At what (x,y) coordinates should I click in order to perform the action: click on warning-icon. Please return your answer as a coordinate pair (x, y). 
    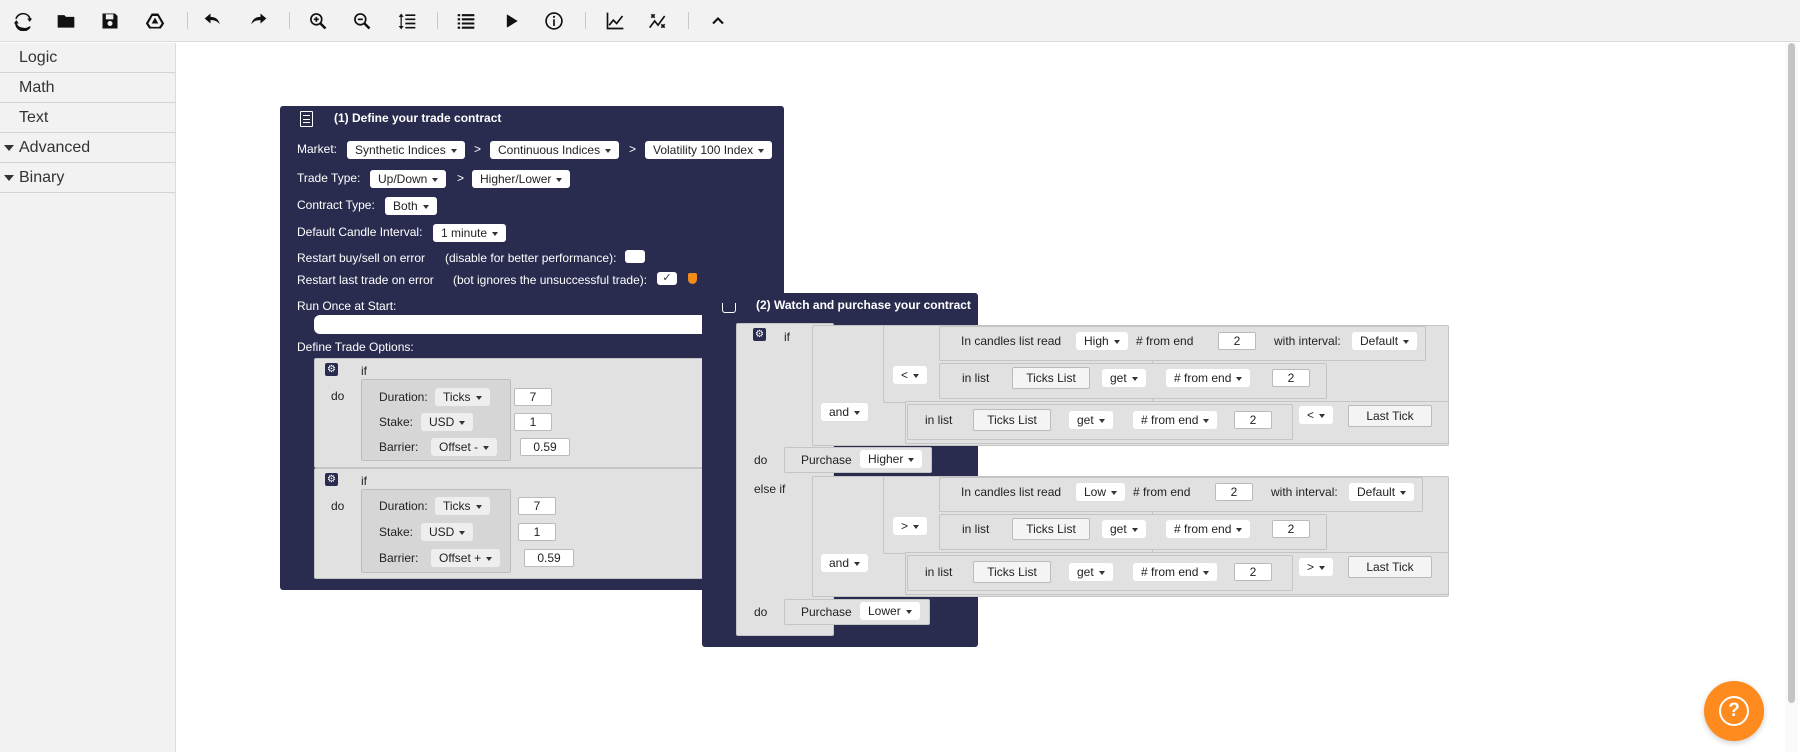
    Looking at the image, I should click on (692, 278).